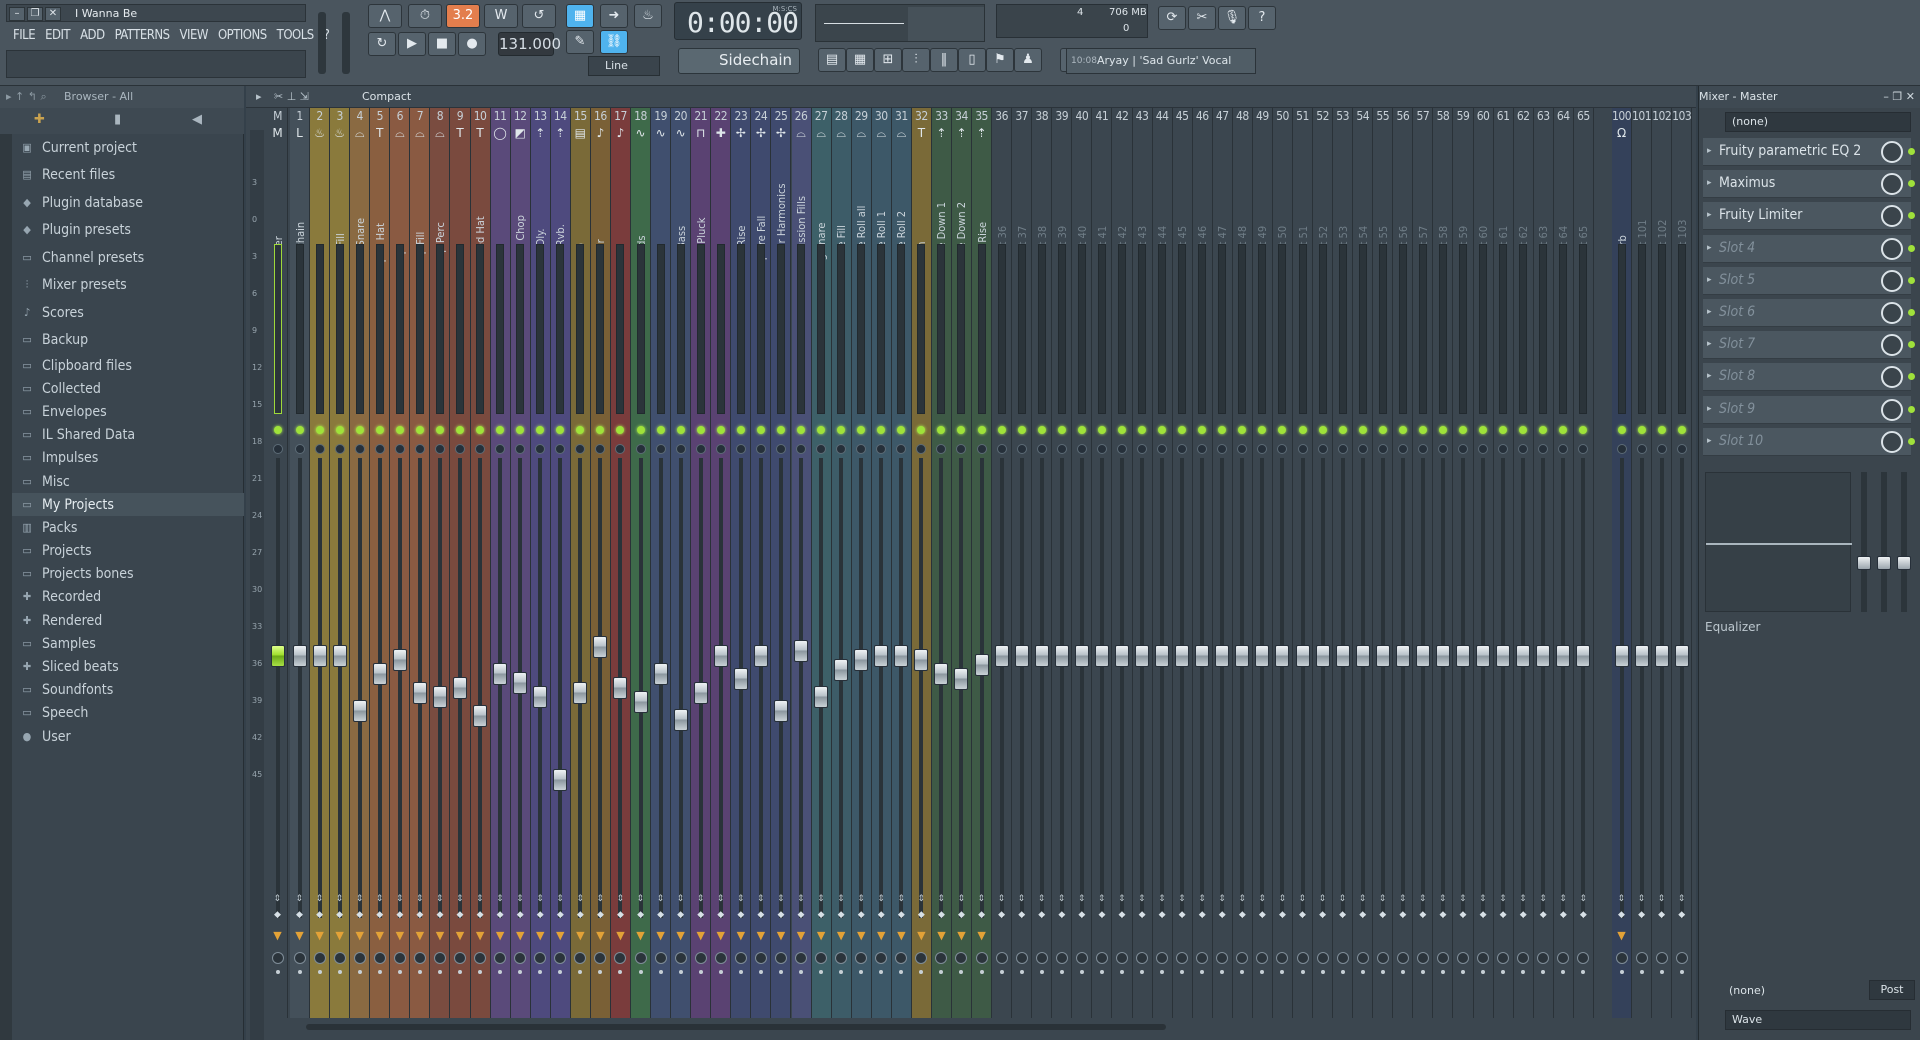 Image resolution: width=1920 pixels, height=1040 pixels. Describe the element at coordinates (6, 587) in the screenshot. I see `browser-scrollbar` at that location.